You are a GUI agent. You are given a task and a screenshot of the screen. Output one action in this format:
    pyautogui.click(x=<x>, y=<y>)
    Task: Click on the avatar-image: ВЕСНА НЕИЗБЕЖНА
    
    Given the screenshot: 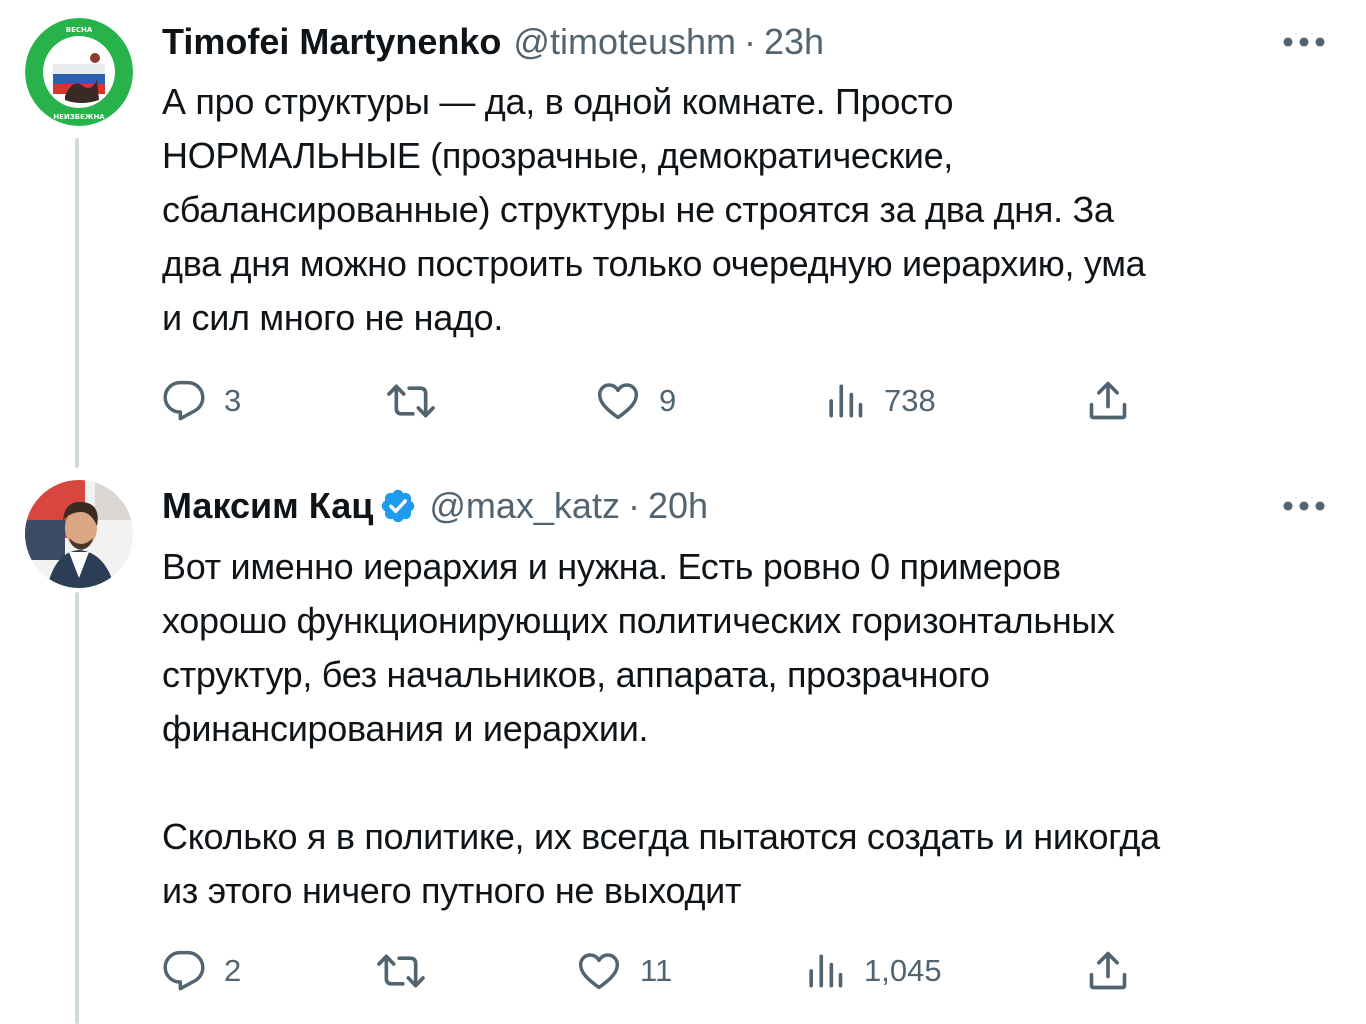 What is the action you would take?
    pyautogui.click(x=79, y=72)
    